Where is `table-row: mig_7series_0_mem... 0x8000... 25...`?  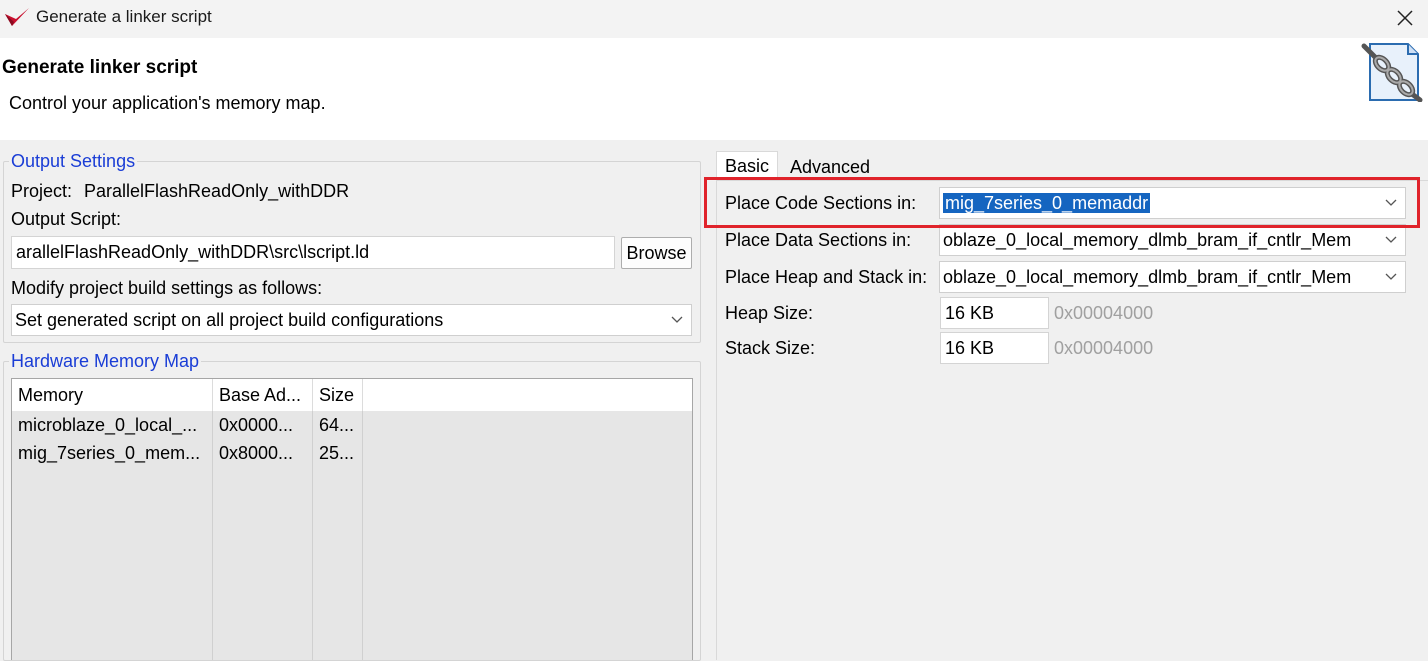 table-row: mig_7series_0_mem... 0x8000... 25... is located at coordinates (352, 453).